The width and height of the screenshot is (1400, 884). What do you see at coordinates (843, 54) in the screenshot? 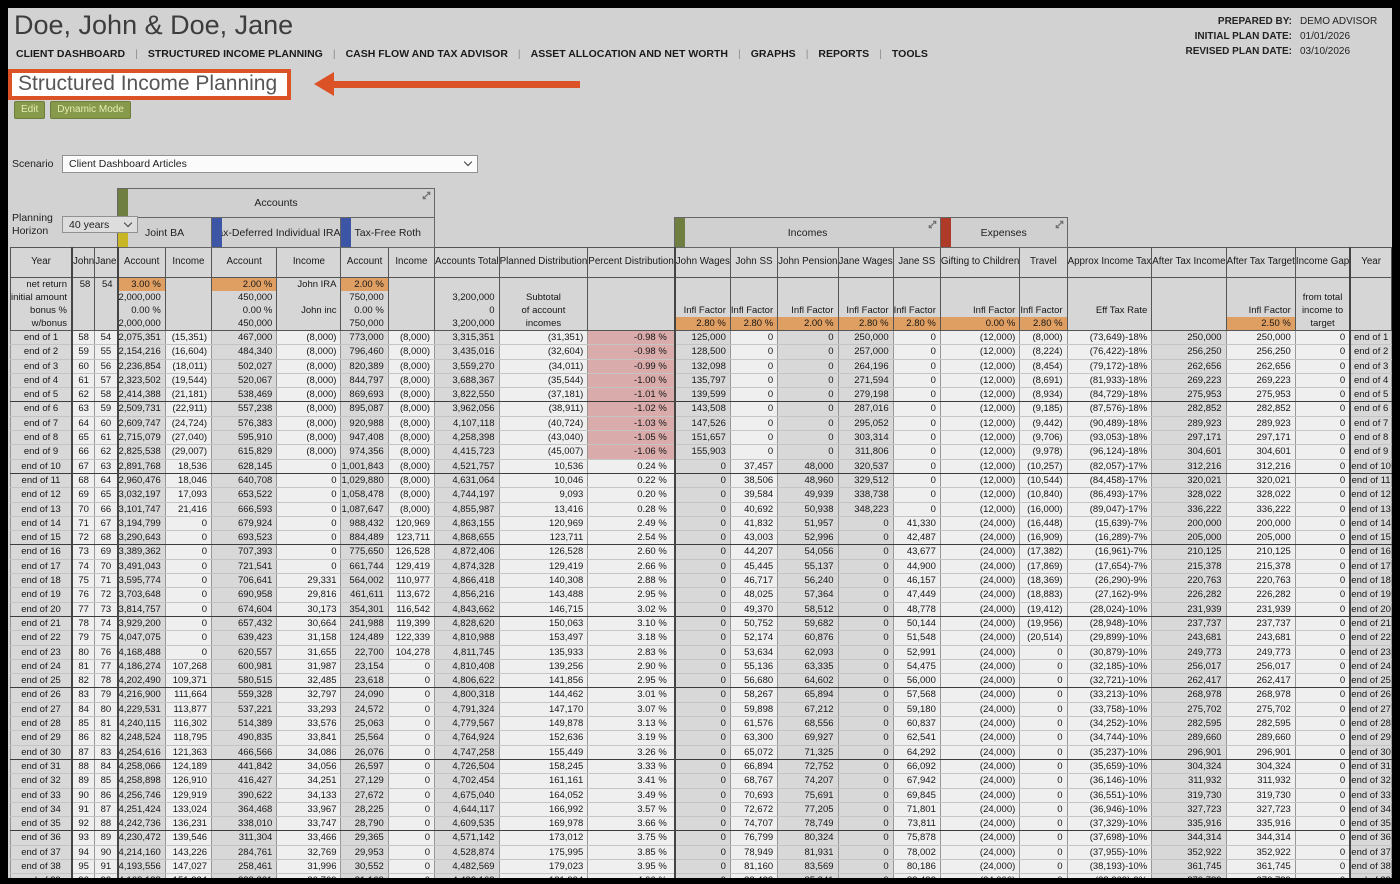
I see `nav-item: REPORTS` at bounding box center [843, 54].